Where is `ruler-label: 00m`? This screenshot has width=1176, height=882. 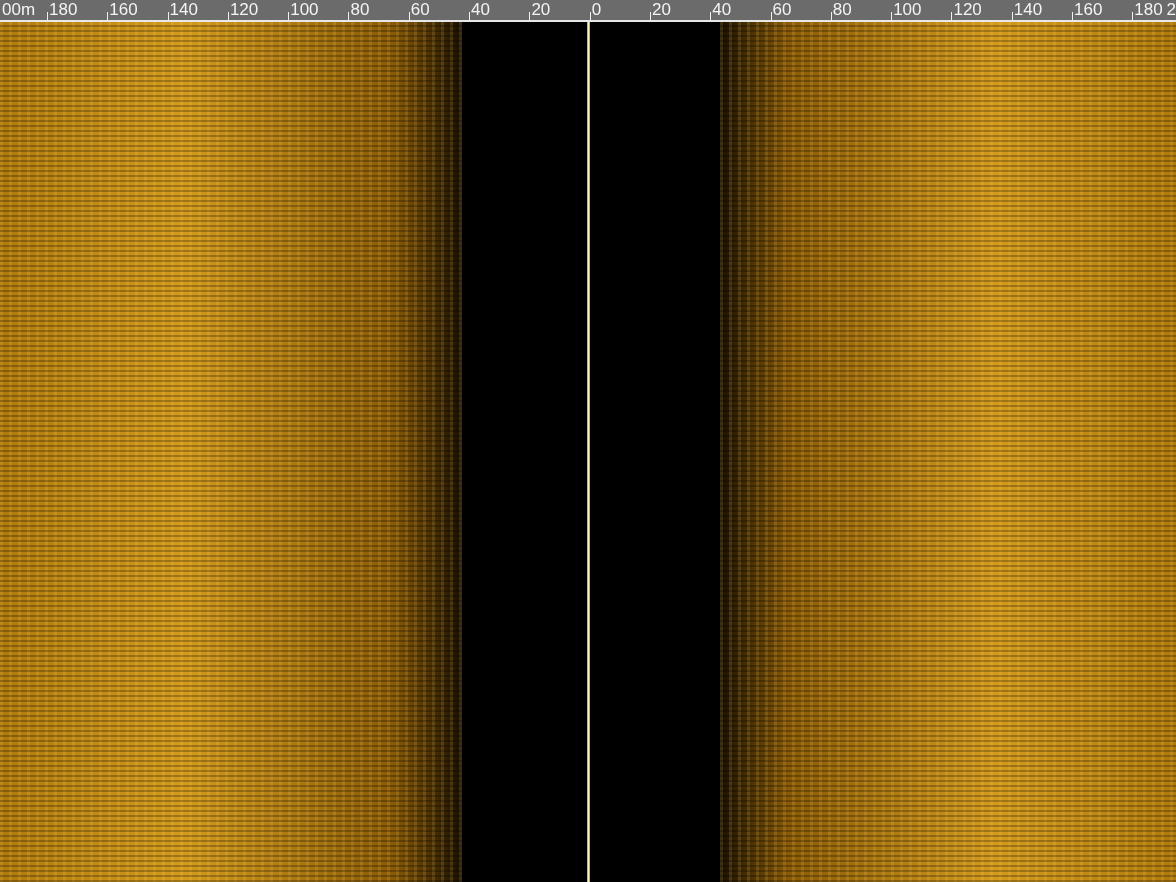 ruler-label: 00m is located at coordinates (19, 10).